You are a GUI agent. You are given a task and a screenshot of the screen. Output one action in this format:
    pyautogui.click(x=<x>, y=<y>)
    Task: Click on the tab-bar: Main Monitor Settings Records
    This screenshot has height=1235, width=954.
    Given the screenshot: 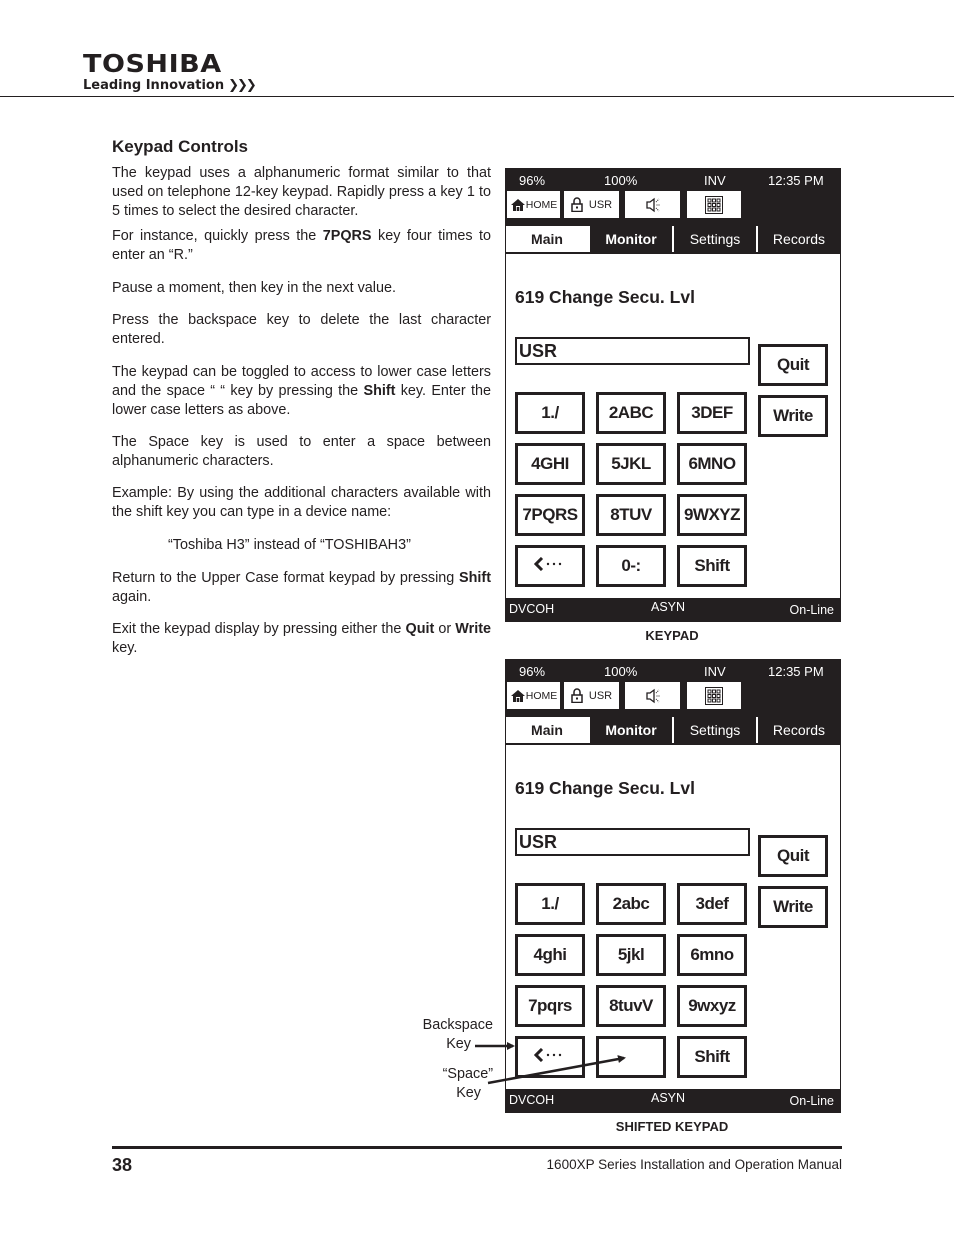 What is the action you would take?
    pyautogui.click(x=673, y=238)
    